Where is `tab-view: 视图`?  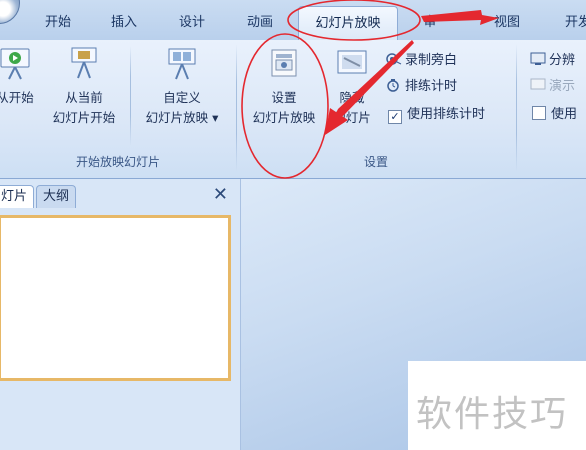
tab-view: 视图 is located at coordinates (507, 23).